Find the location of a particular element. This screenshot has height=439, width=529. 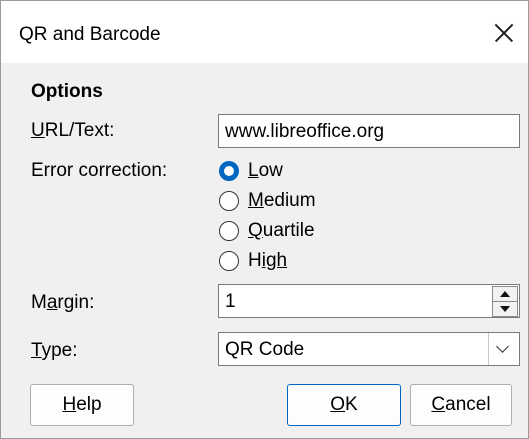

type-dropdown: QR Code is located at coordinates (369, 349).